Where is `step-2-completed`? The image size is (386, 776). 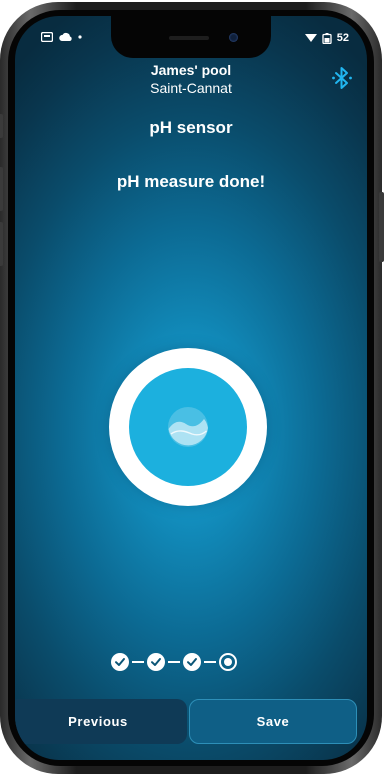 step-2-completed is located at coordinates (156, 662).